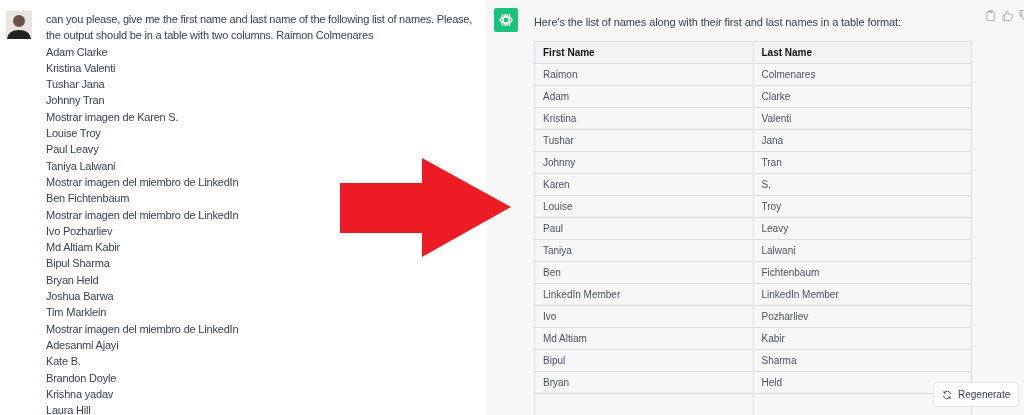 The image size is (1024, 415). I want to click on column-header: First Name, so click(643, 52).